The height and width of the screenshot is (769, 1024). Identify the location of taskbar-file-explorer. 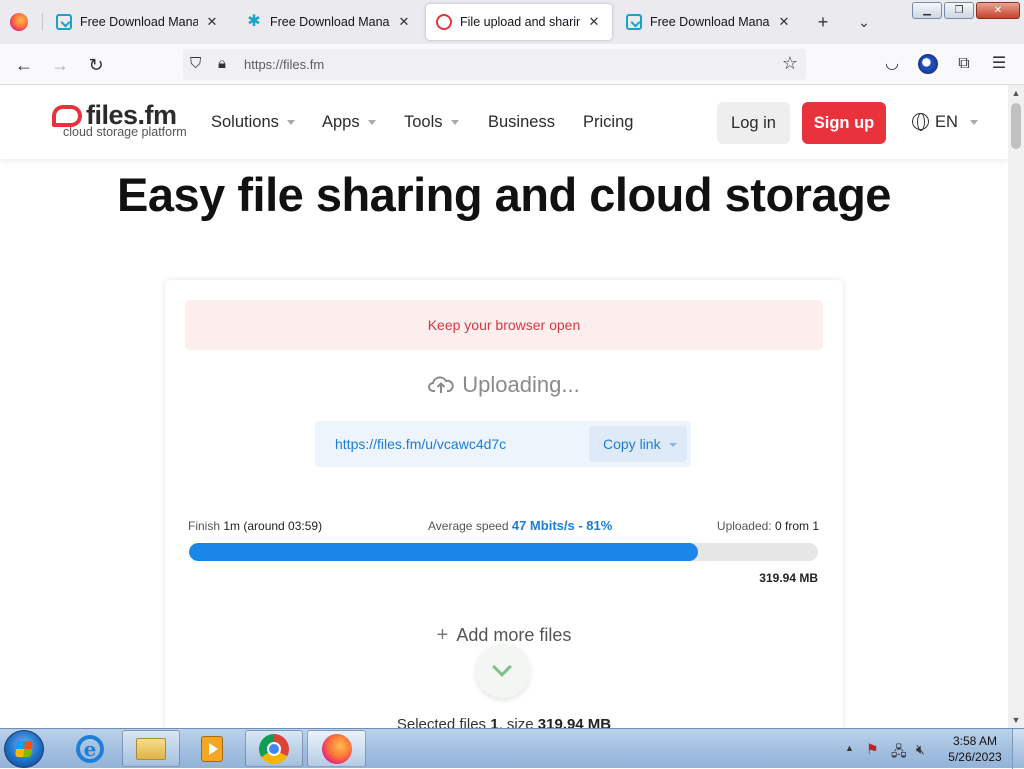
(151, 748).